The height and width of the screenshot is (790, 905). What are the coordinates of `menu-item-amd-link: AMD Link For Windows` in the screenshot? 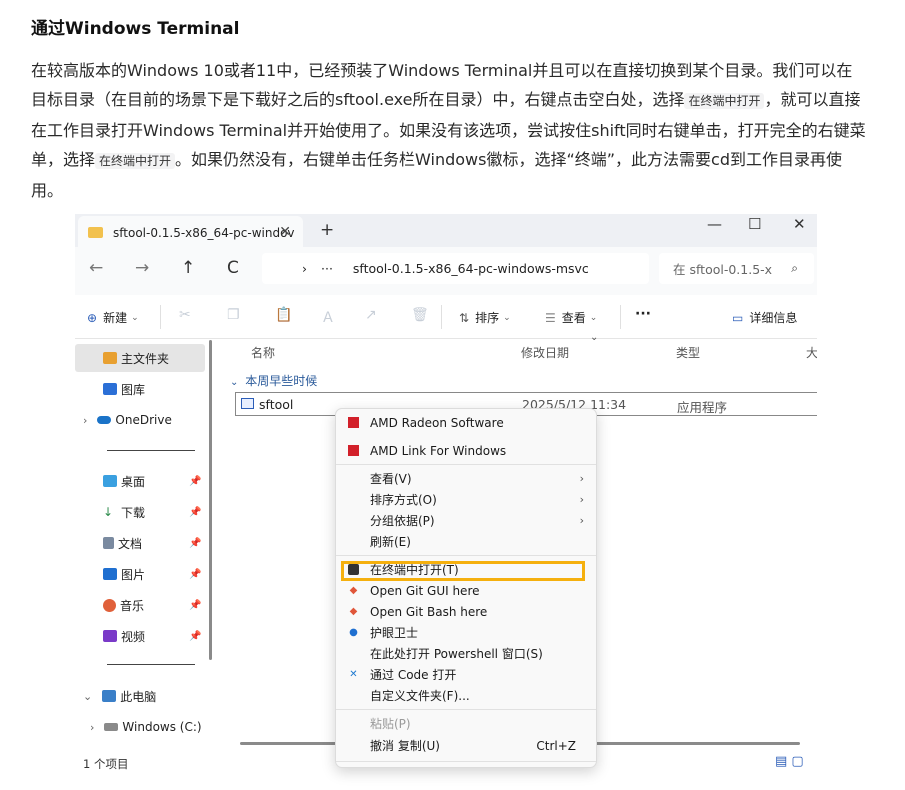 It's located at (466, 450).